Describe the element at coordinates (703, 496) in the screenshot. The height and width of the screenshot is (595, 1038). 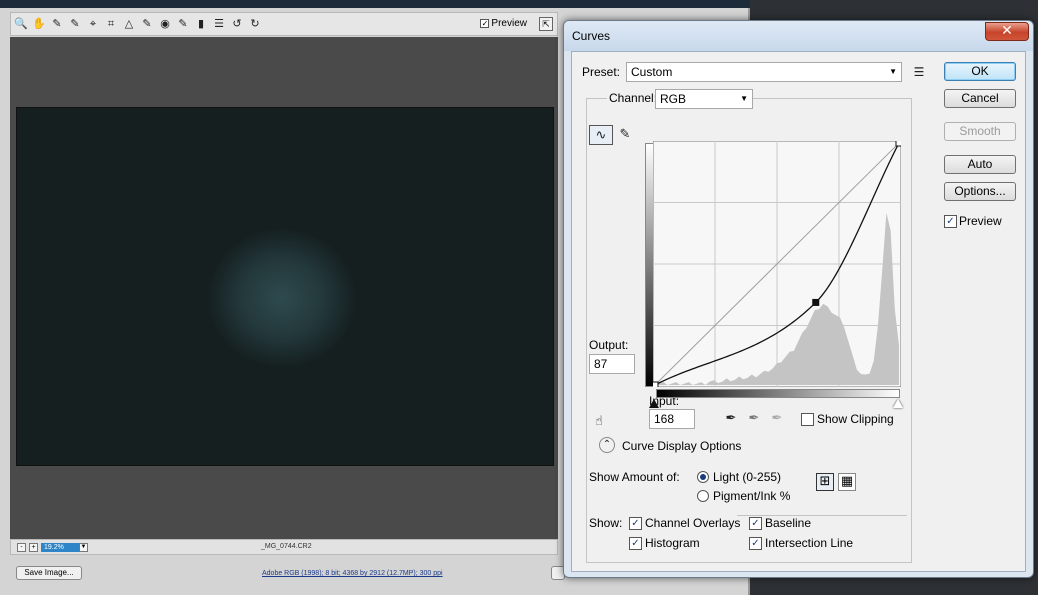
I see `pigment-radio` at that location.